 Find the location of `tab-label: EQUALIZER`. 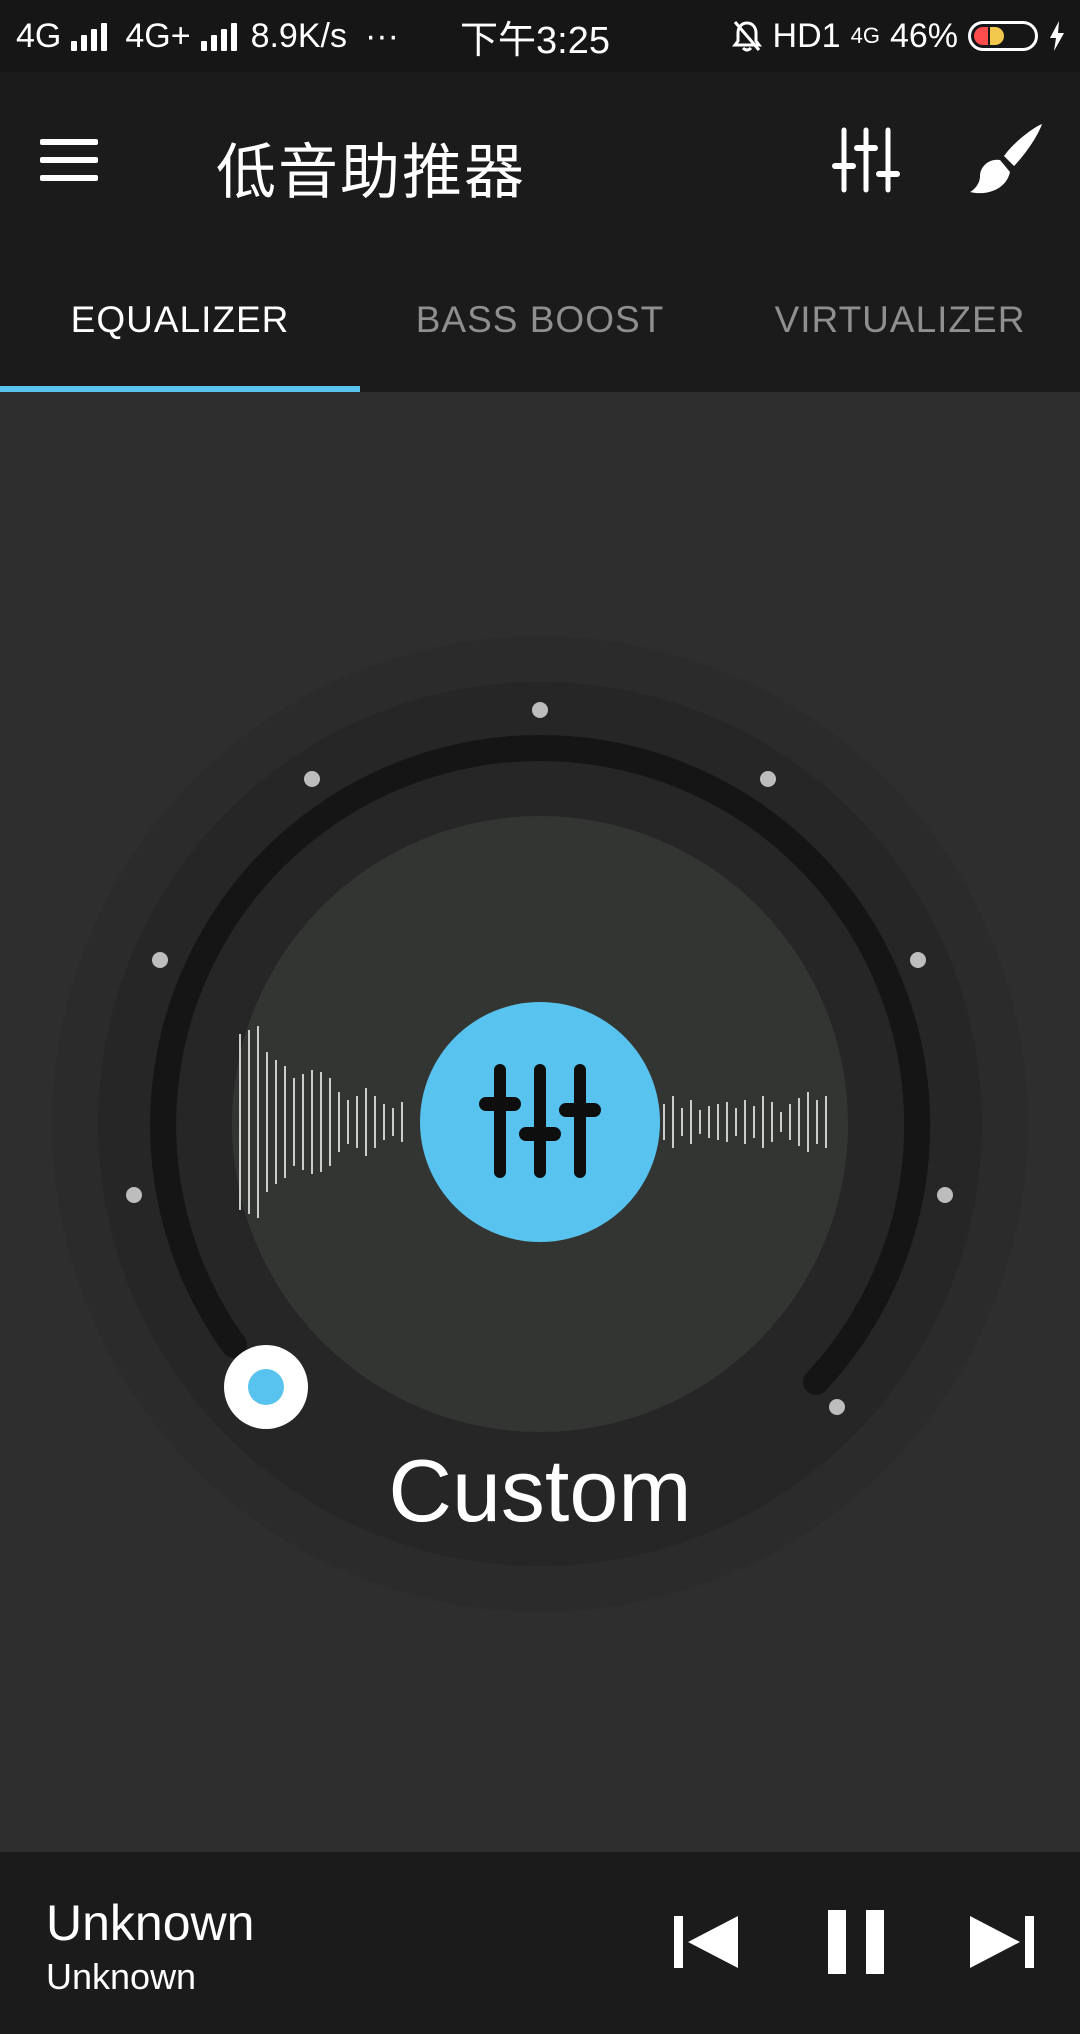

tab-label: EQUALIZER is located at coordinates (180, 319).